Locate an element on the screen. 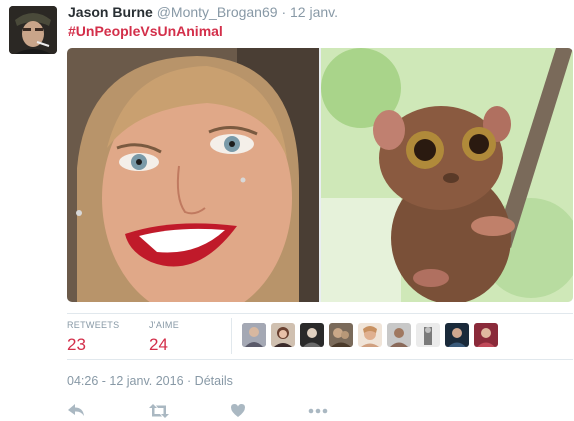 The width and height of the screenshot is (574, 421). like-button is located at coordinates (241, 412).